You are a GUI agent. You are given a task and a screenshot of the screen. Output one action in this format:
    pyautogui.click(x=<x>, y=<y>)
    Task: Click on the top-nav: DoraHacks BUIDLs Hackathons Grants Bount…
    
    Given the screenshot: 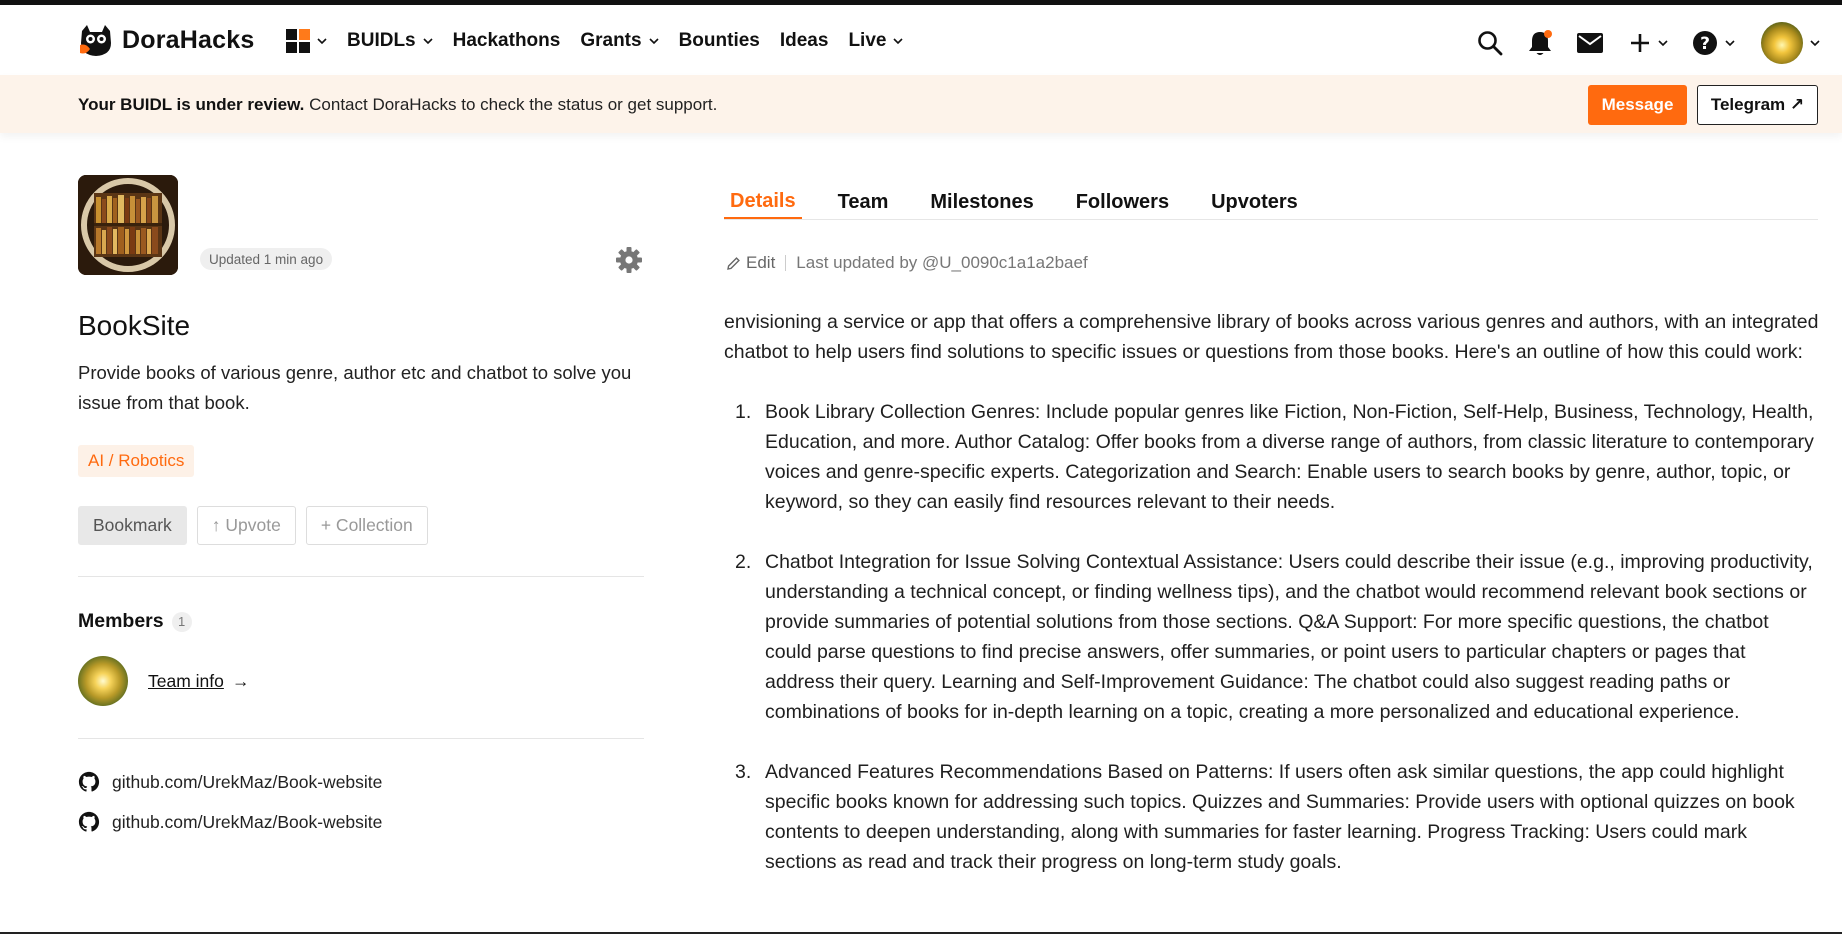 What is the action you would take?
    pyautogui.click(x=921, y=40)
    